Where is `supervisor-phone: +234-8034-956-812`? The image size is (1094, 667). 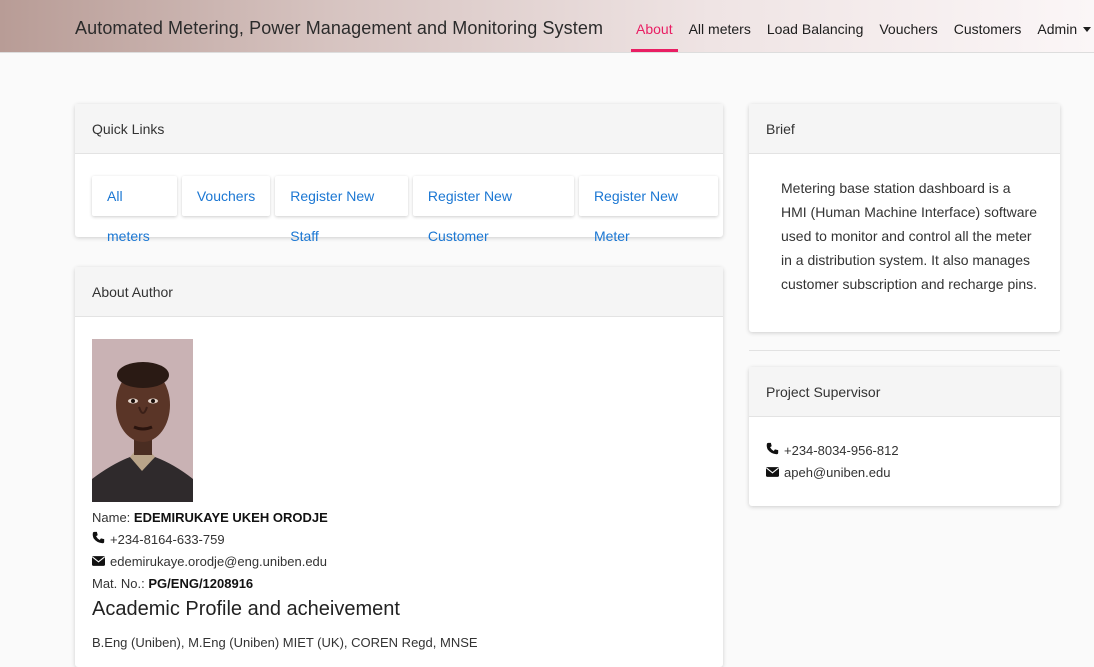
supervisor-phone: +234-8034-956-812 is located at coordinates (841, 450).